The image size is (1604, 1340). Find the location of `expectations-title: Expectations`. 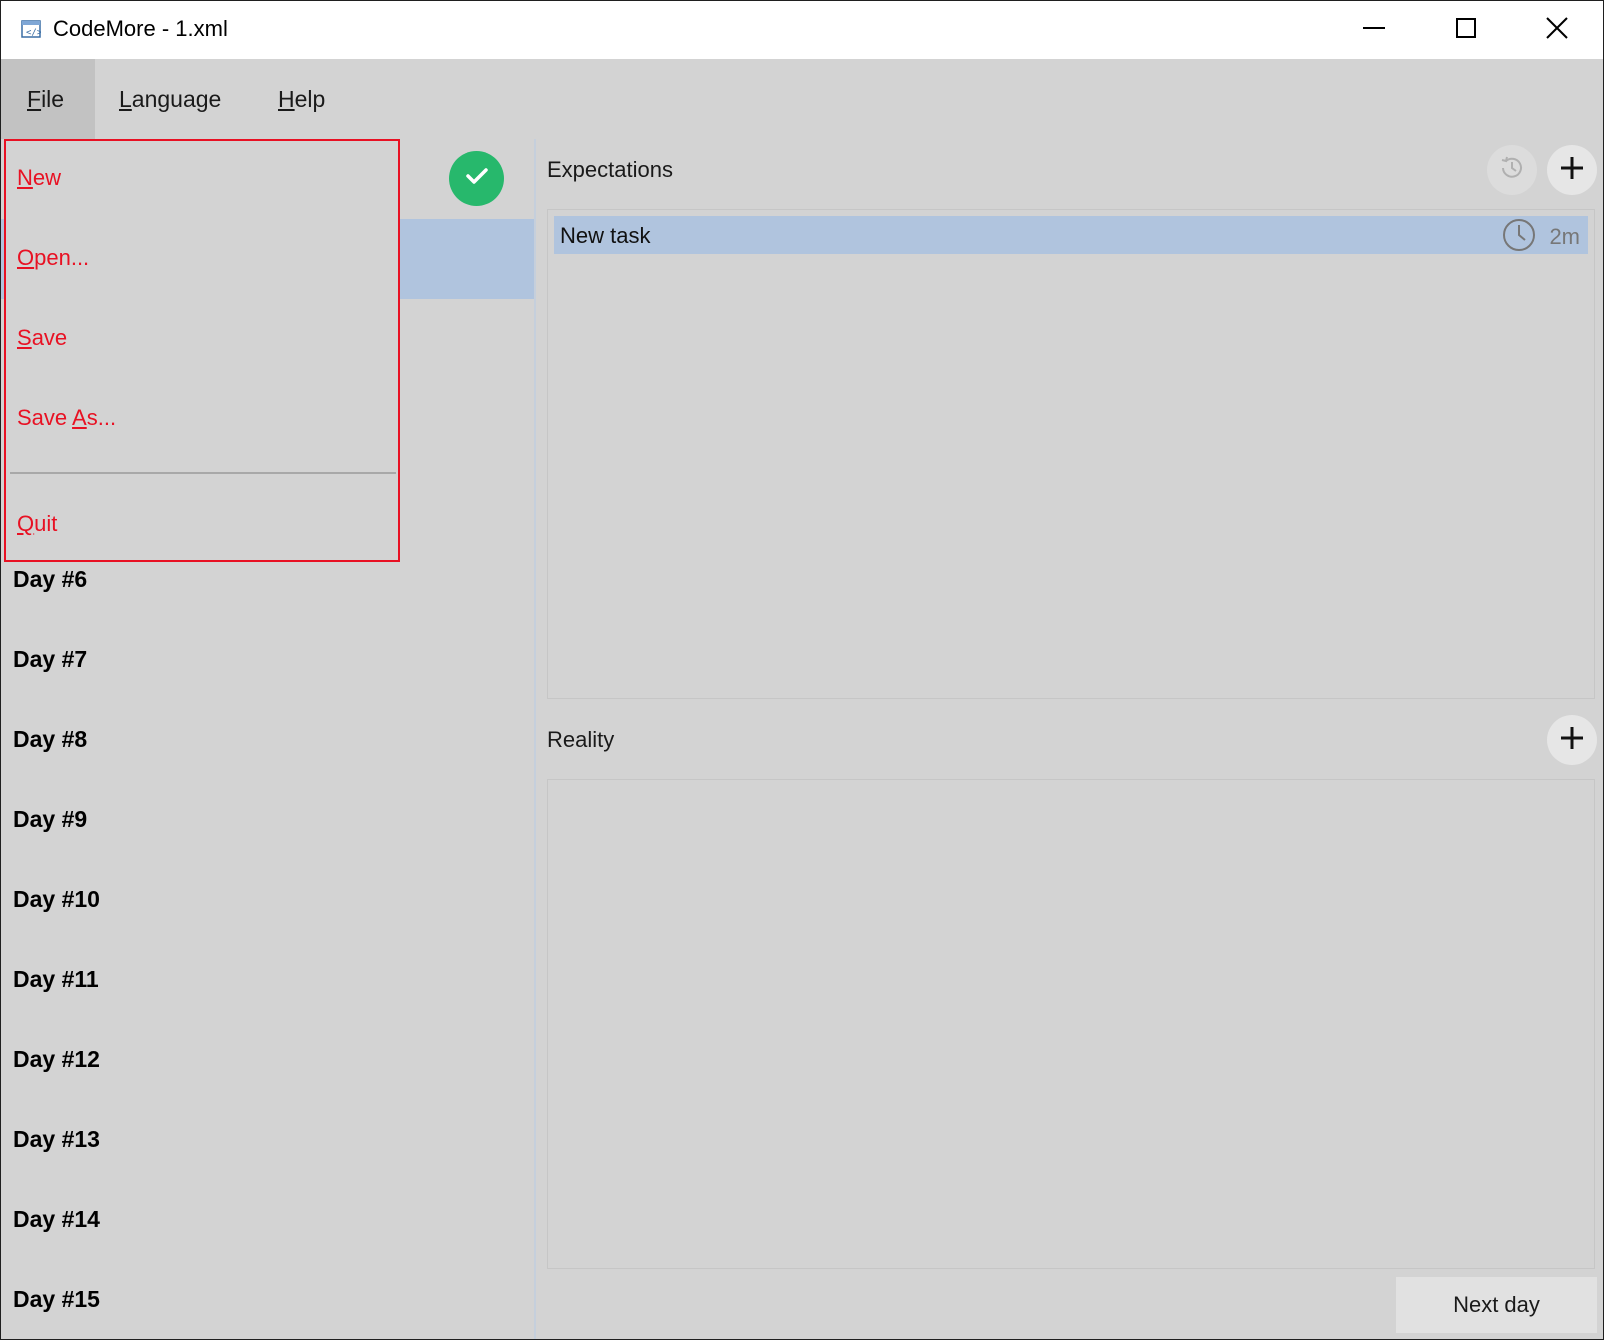

expectations-title: Expectations is located at coordinates (610, 169).